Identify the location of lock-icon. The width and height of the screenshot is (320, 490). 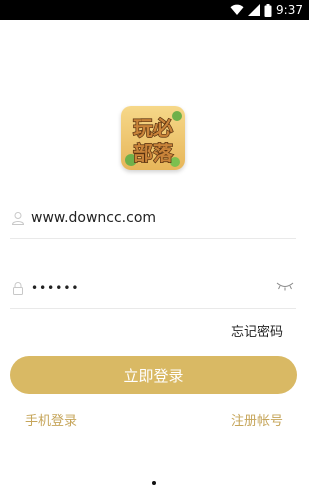
(18, 288).